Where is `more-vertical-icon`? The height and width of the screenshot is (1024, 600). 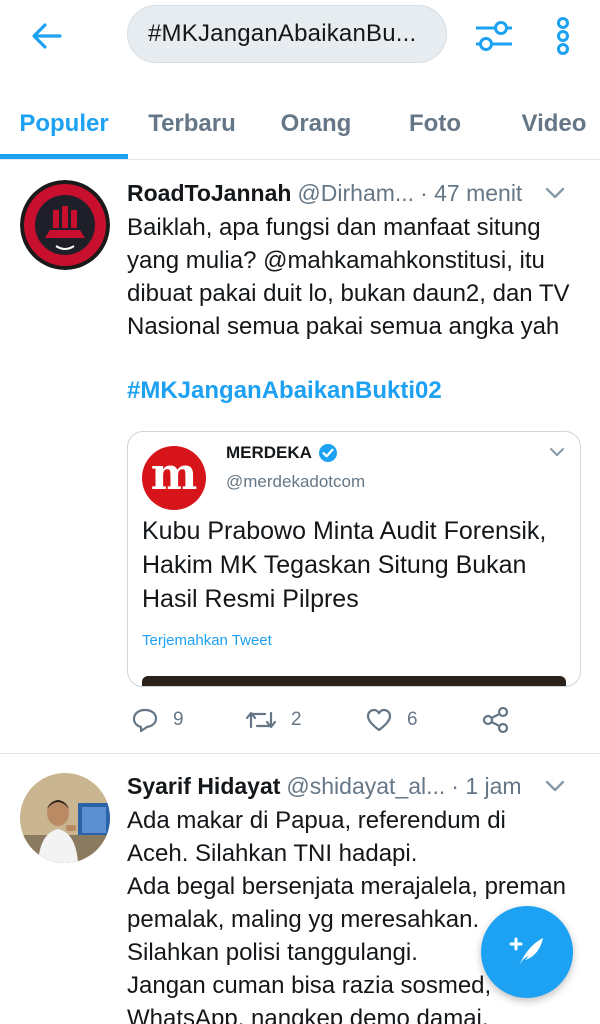 more-vertical-icon is located at coordinates (563, 36).